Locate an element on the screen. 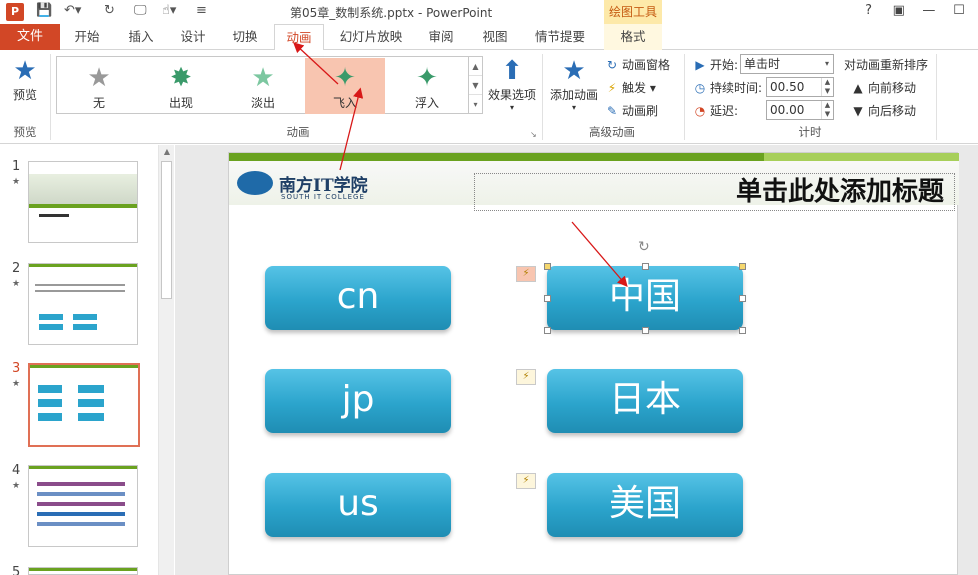 This screenshot has width=978, height=575. title-placeholder: 单击此处添加标题 is located at coordinates (714, 192).